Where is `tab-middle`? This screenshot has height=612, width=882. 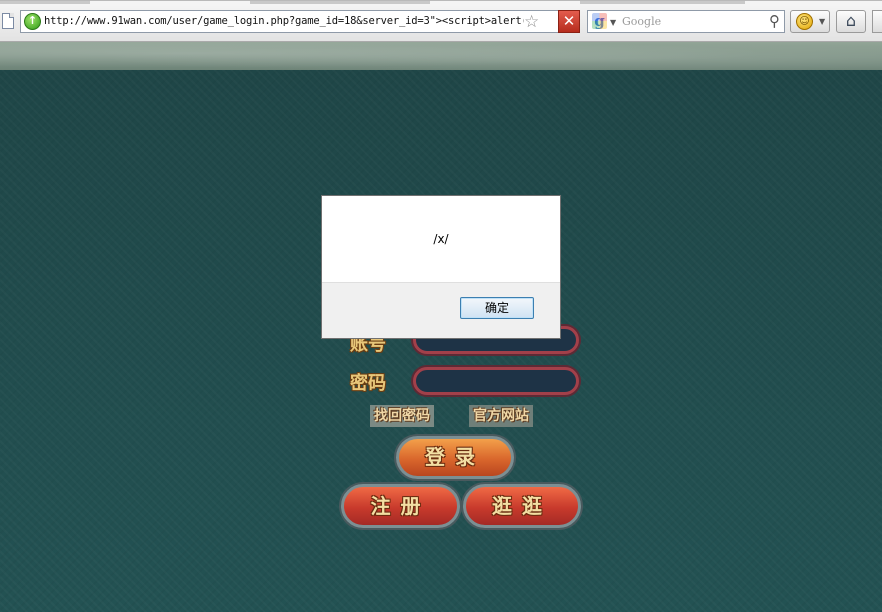
tab-middle is located at coordinates (505, 2).